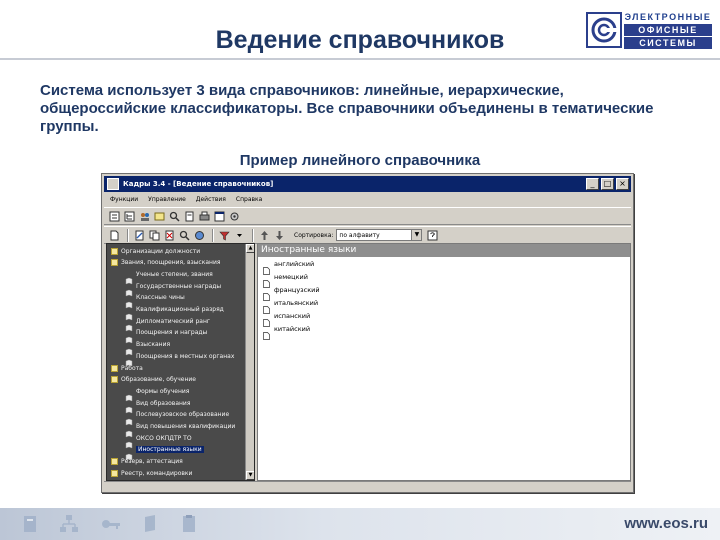  I want to click on card-icon, so click(159, 216).